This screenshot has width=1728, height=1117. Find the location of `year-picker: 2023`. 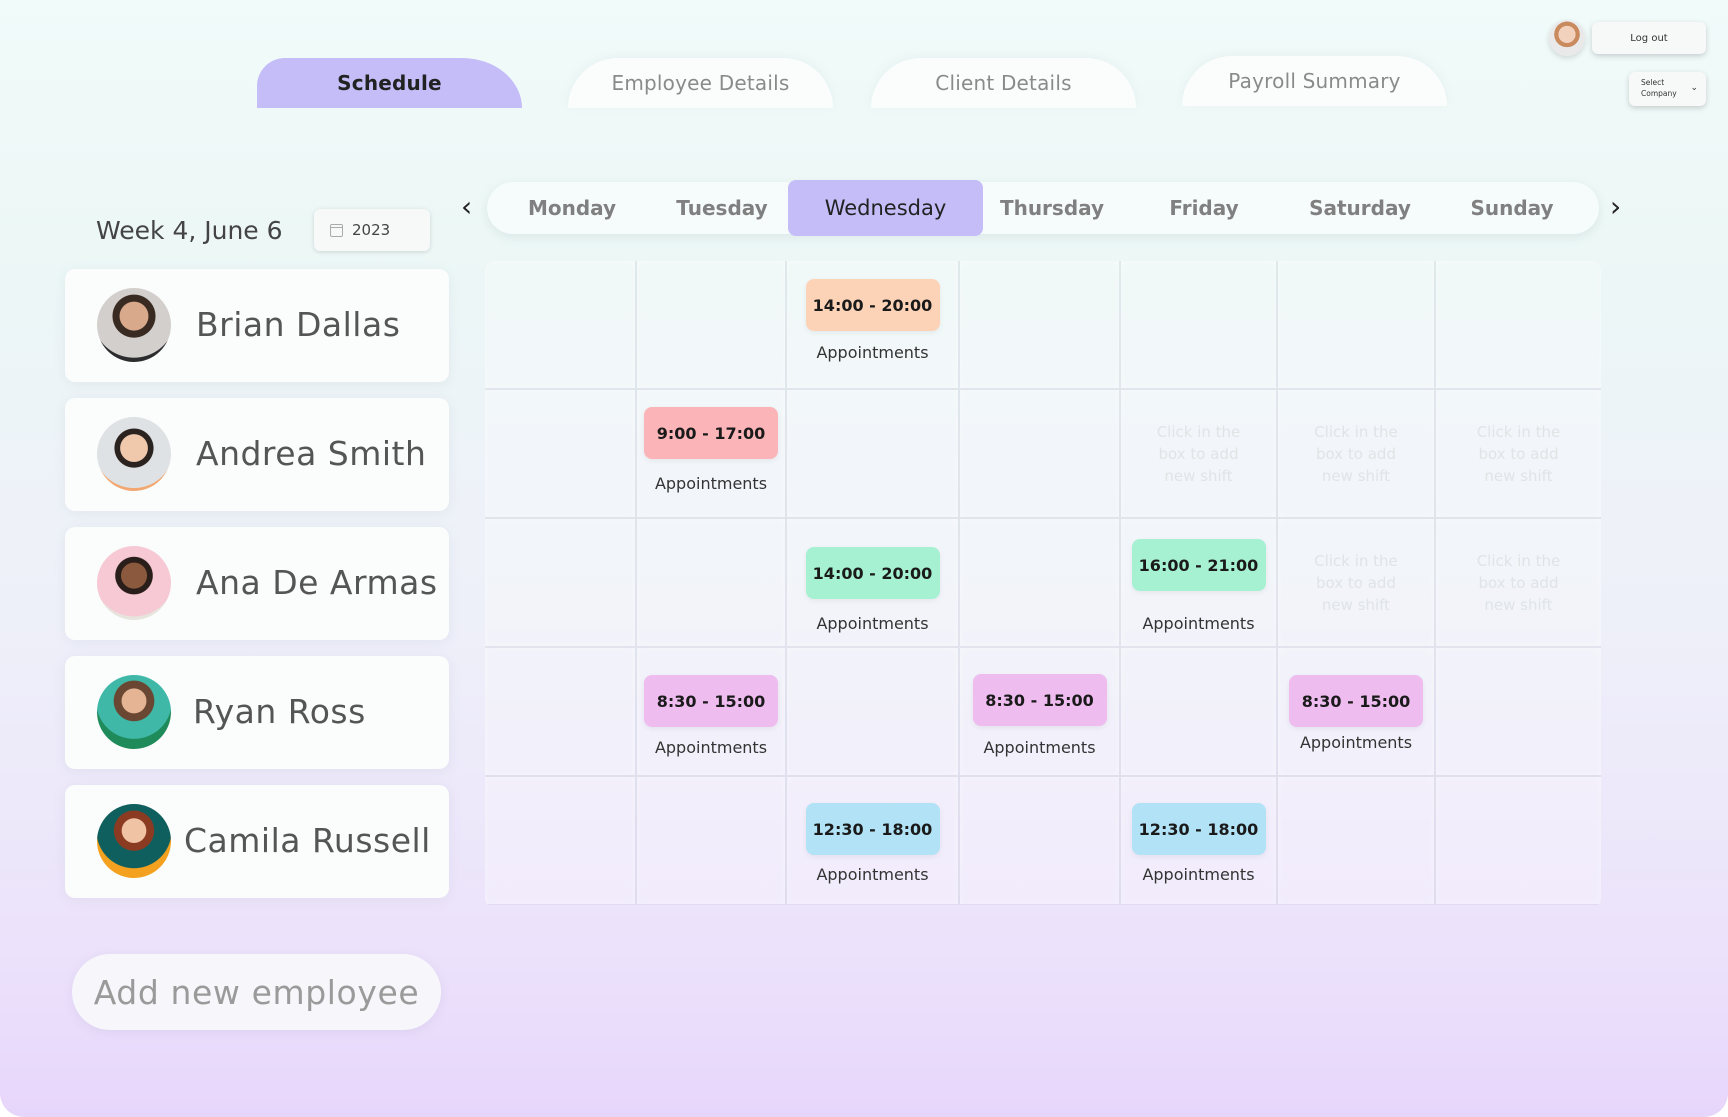

year-picker: 2023 is located at coordinates (372, 230).